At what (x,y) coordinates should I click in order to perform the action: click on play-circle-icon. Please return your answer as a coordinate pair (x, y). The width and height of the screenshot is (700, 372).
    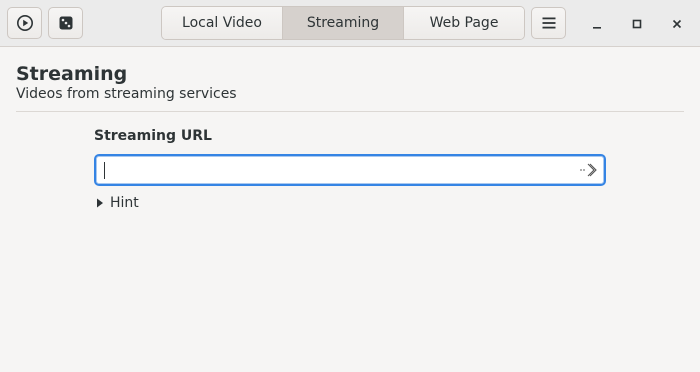
    Looking at the image, I should click on (24, 23).